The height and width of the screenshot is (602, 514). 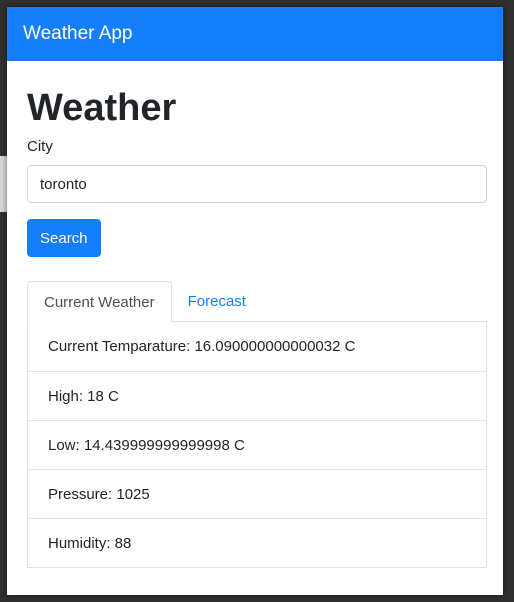 I want to click on pressure-item: Pressure: 1025, so click(x=257, y=493).